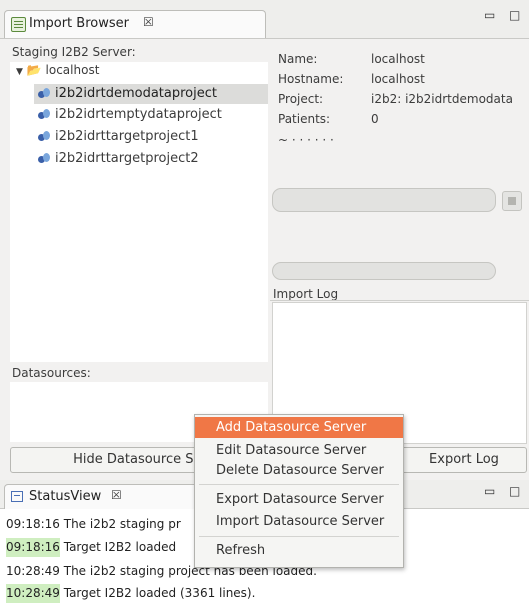  I want to click on project-label: Project:, so click(301, 99).